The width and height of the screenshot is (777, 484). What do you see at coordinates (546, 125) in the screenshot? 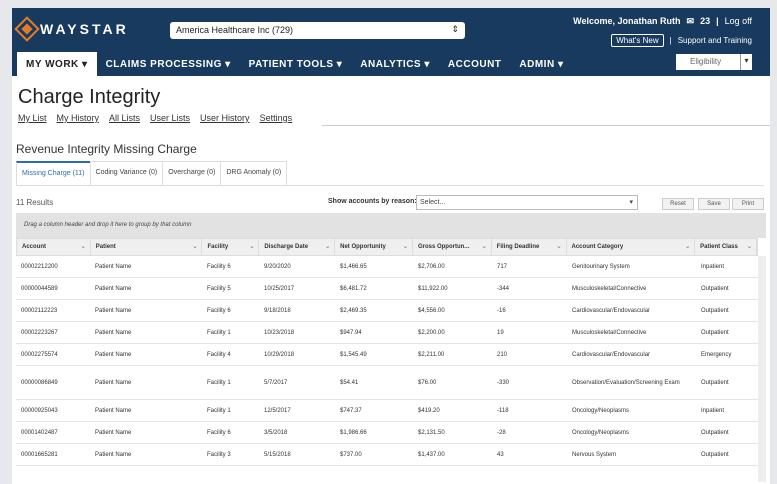
I see `divider` at bounding box center [546, 125].